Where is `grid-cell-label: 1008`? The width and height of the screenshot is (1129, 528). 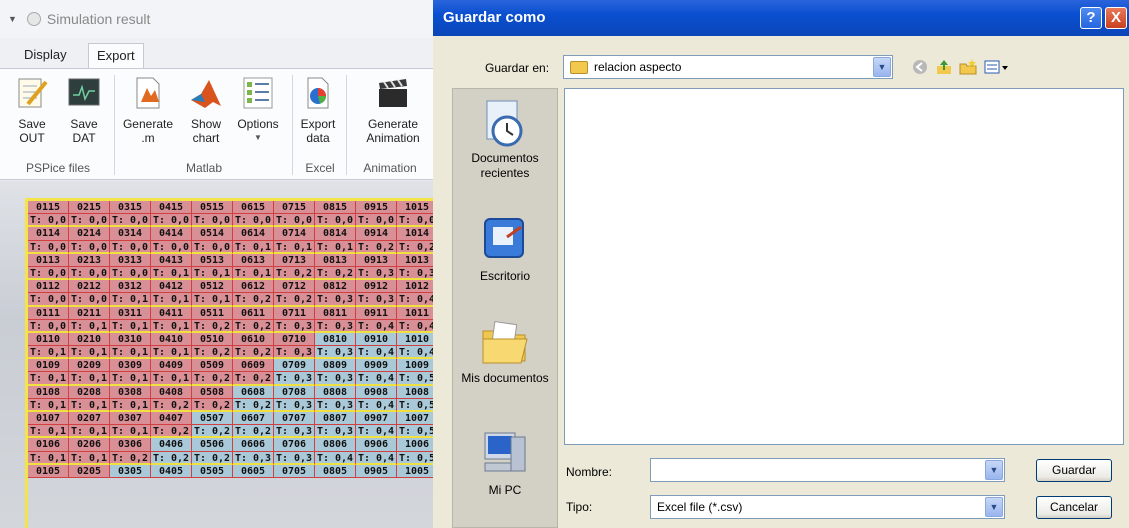 grid-cell-label: 1008 is located at coordinates (415, 392).